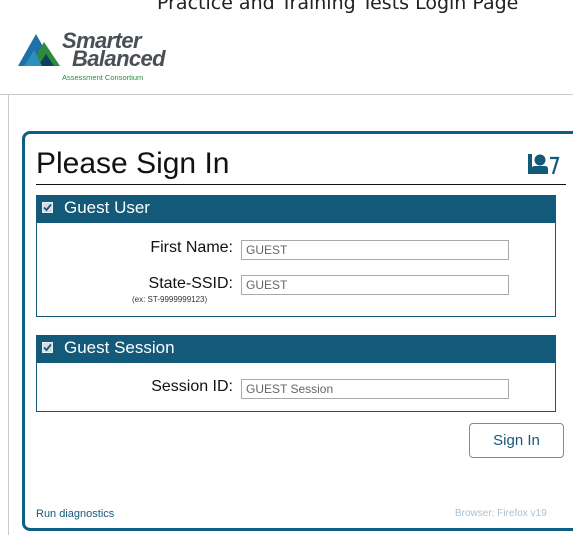 Image resolution: width=573 pixels, height=535 pixels. What do you see at coordinates (375, 250) in the screenshot?
I see `first-name-input` at bounding box center [375, 250].